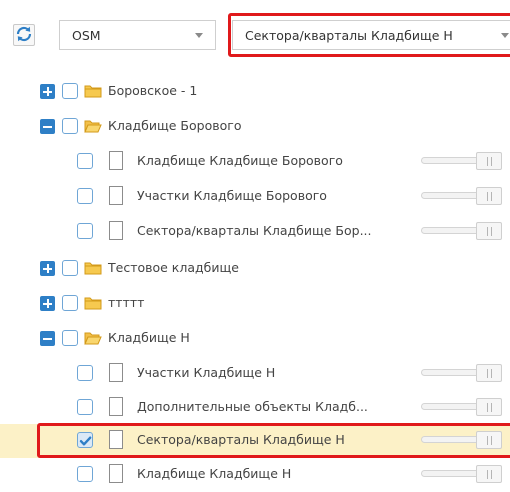 This screenshot has height=492, width=510. I want to click on tree-layer-row: Кладбище Кладбище Н, so click(255, 475).